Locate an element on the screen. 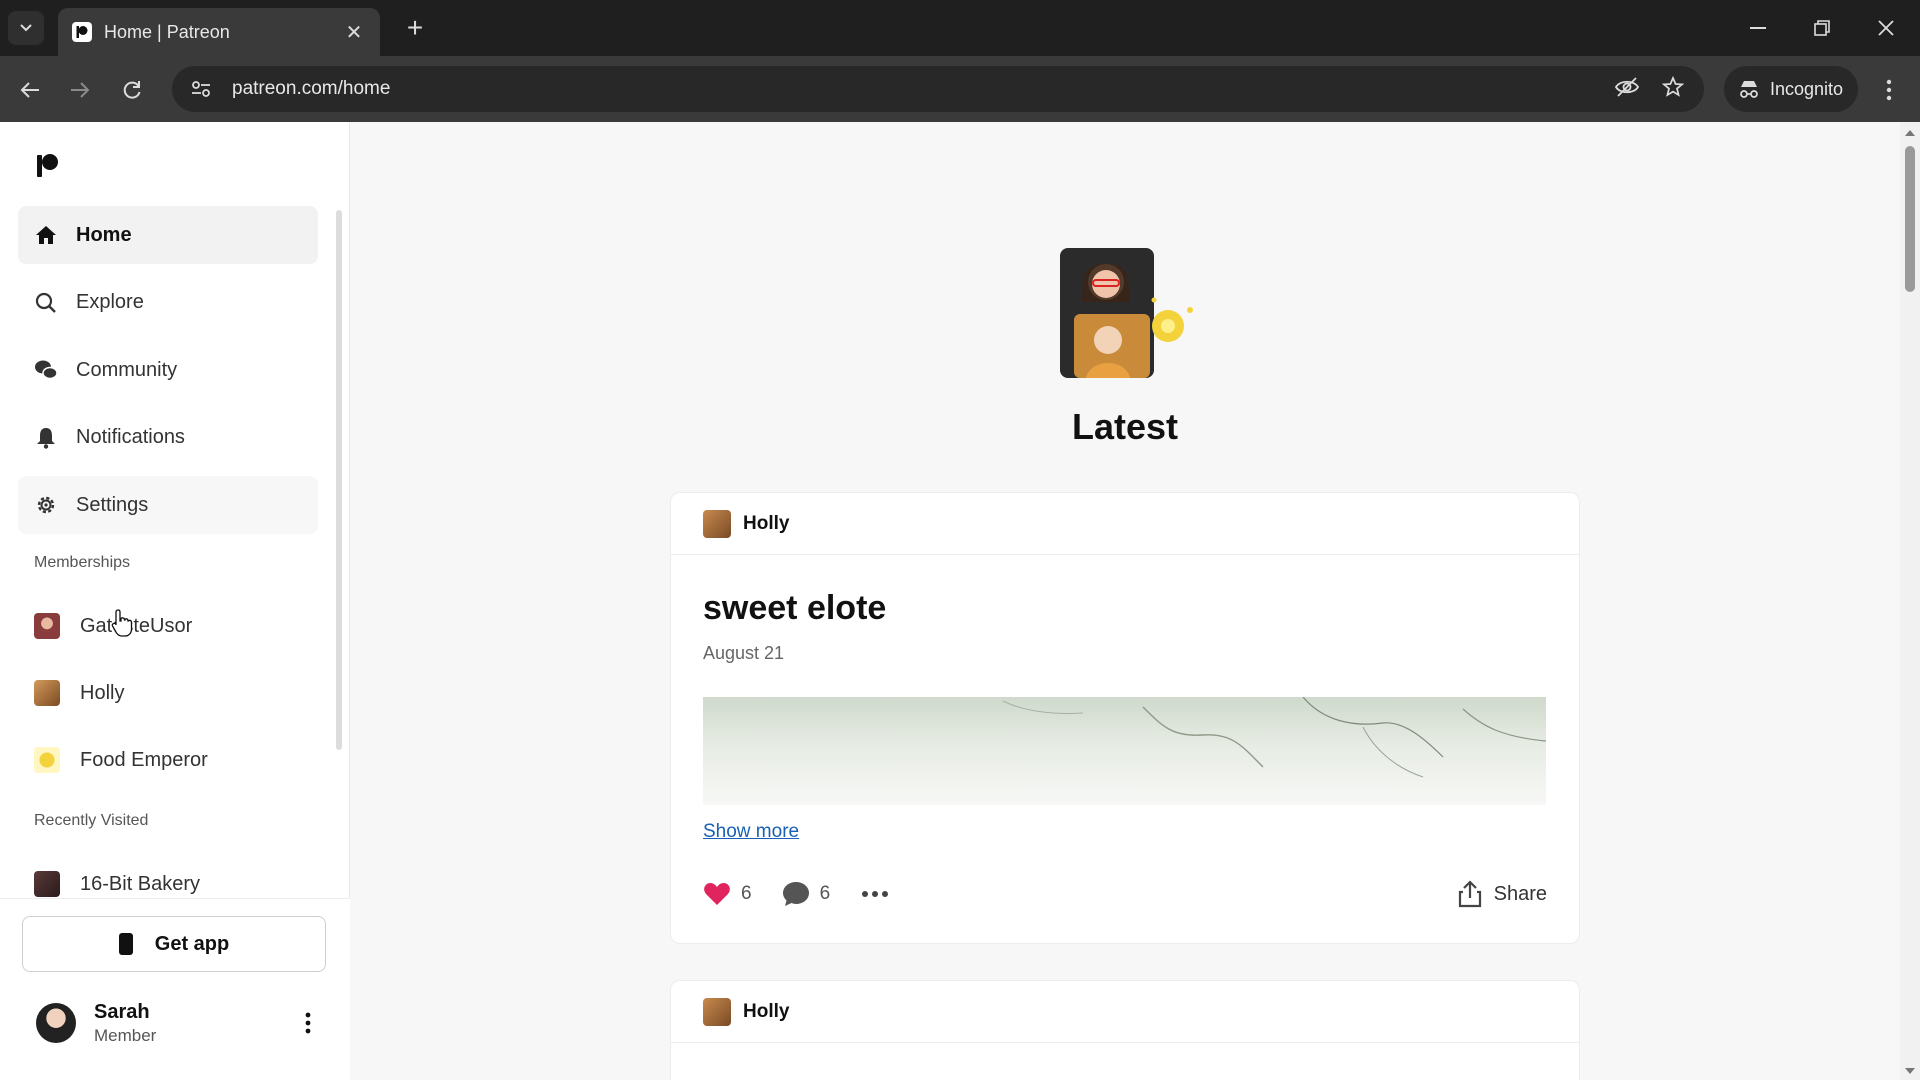 The width and height of the screenshot is (1920, 1080). incognito-label: Incognito is located at coordinates (1807, 88).